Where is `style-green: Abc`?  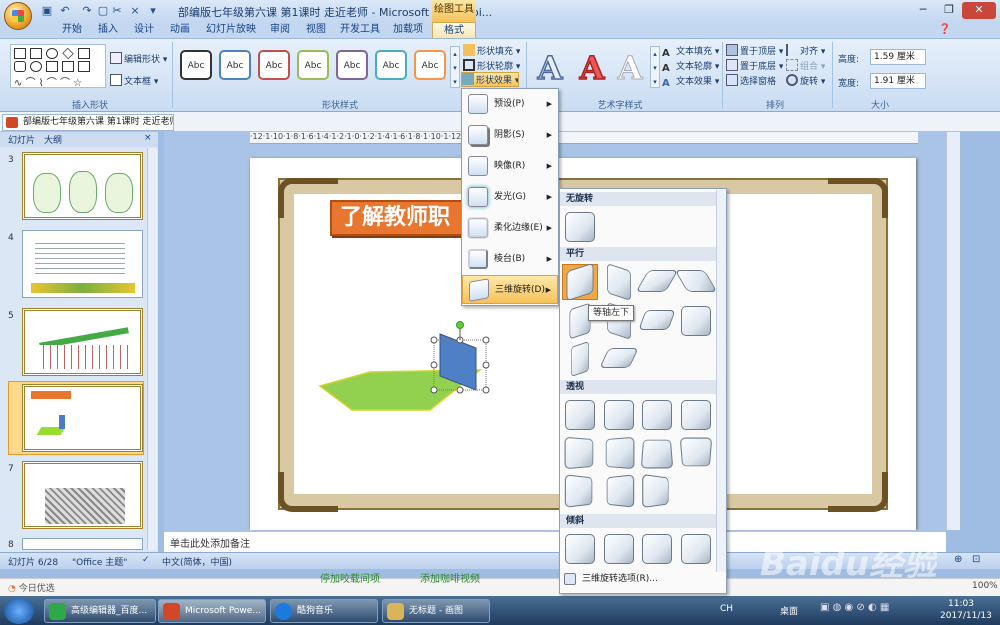
style-green: Abc is located at coordinates (313, 65).